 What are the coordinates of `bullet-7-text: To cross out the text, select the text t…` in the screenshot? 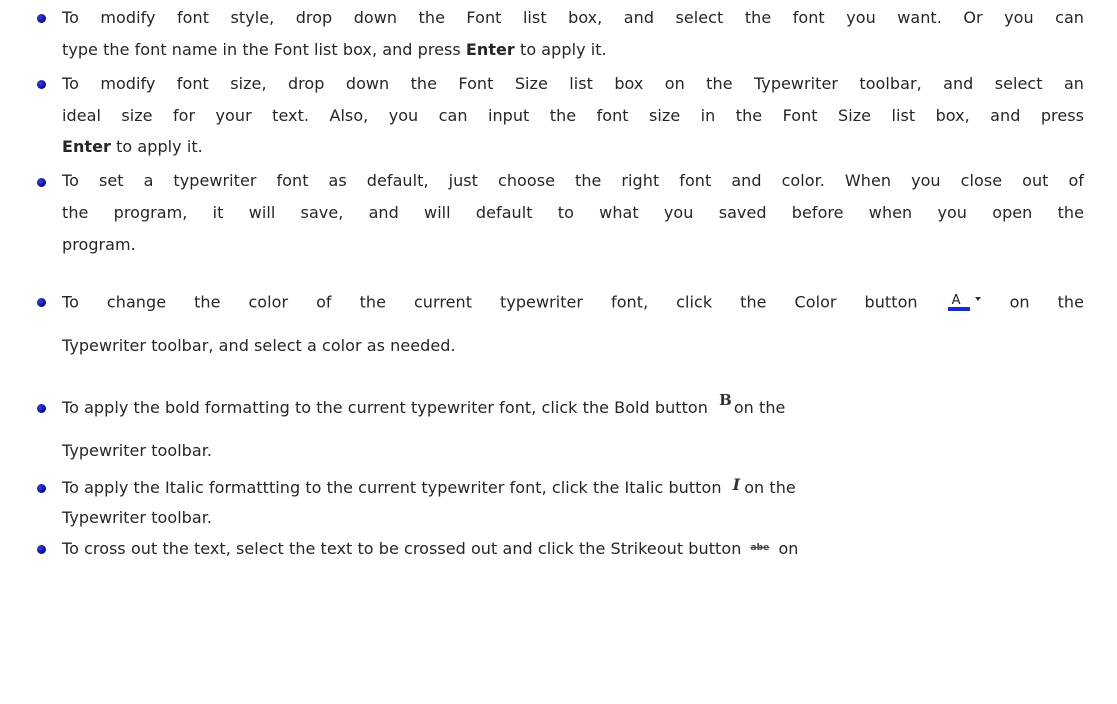 It's located at (402, 548).